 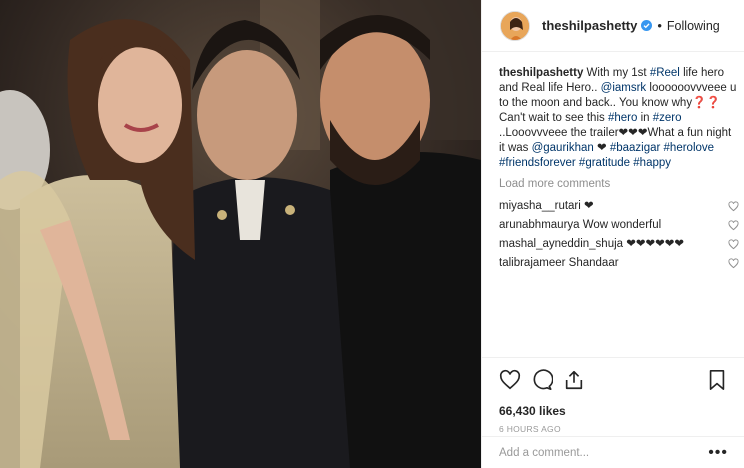 I want to click on caption-text: in, so click(x=645, y=118).